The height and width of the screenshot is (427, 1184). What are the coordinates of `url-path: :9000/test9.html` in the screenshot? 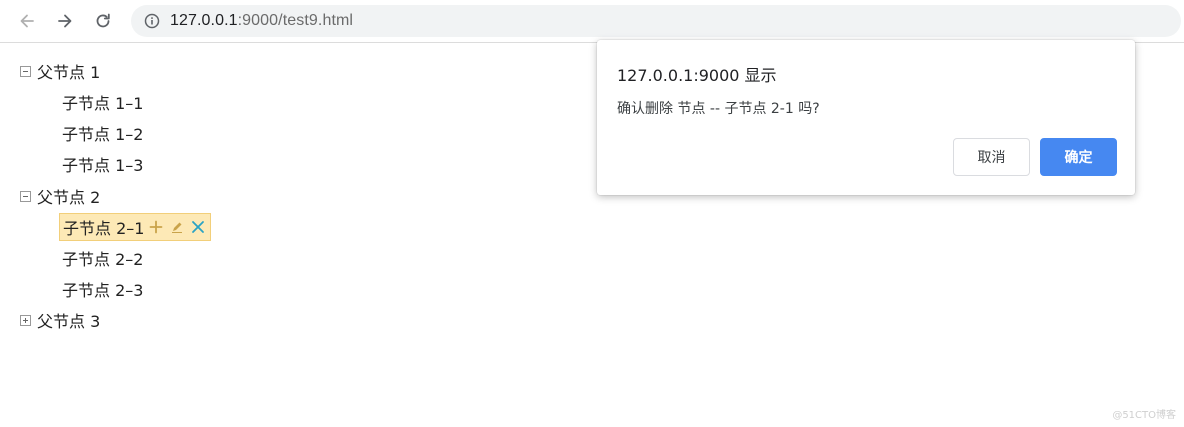 It's located at (295, 20).